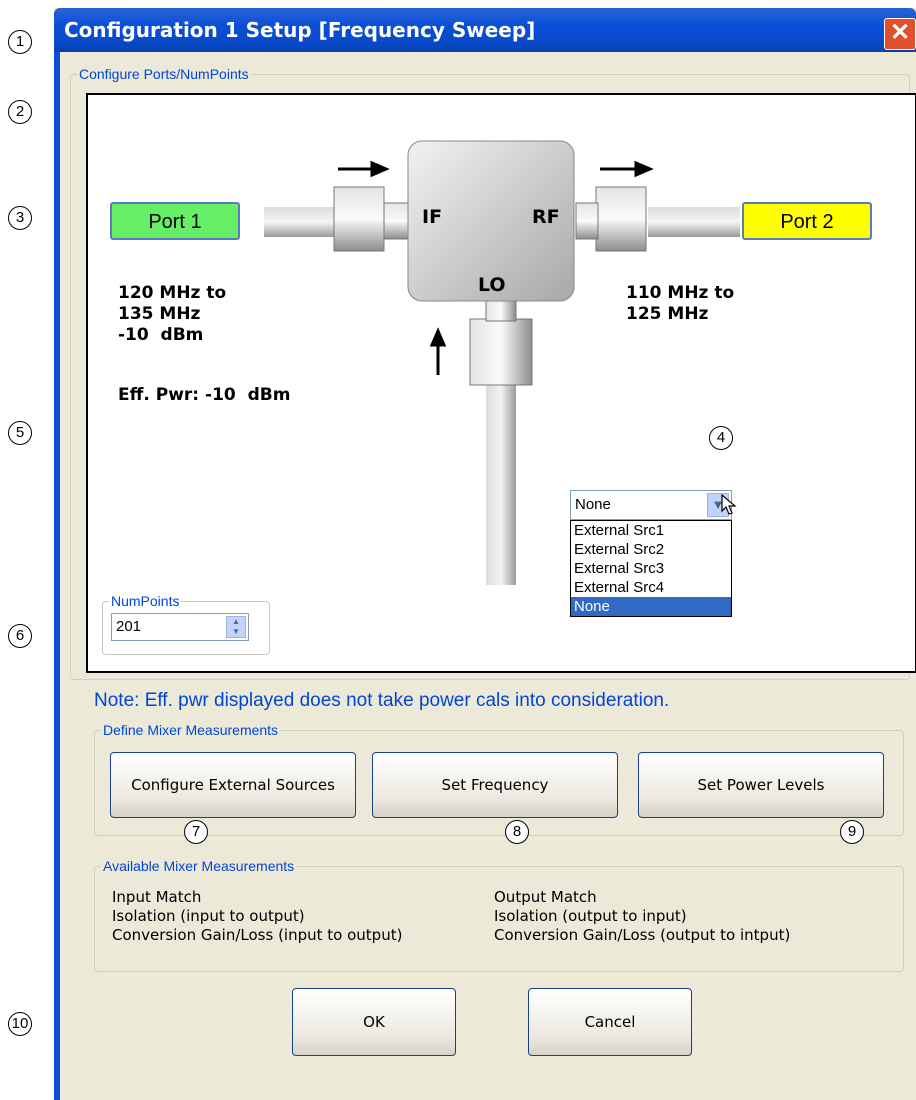  I want to click on ok-button: OK, so click(374, 1022).